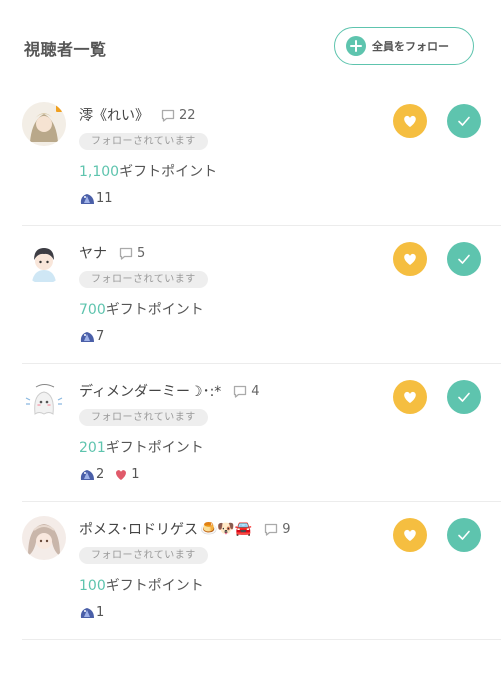 This screenshot has width=501, height=680. I want to click on viewer-name: ディメンダーミー☽･:*, so click(150, 392).